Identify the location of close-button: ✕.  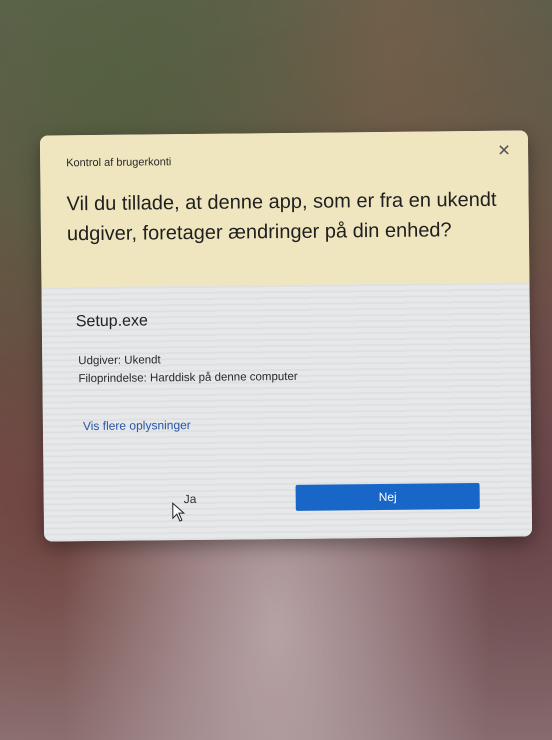
(504, 151).